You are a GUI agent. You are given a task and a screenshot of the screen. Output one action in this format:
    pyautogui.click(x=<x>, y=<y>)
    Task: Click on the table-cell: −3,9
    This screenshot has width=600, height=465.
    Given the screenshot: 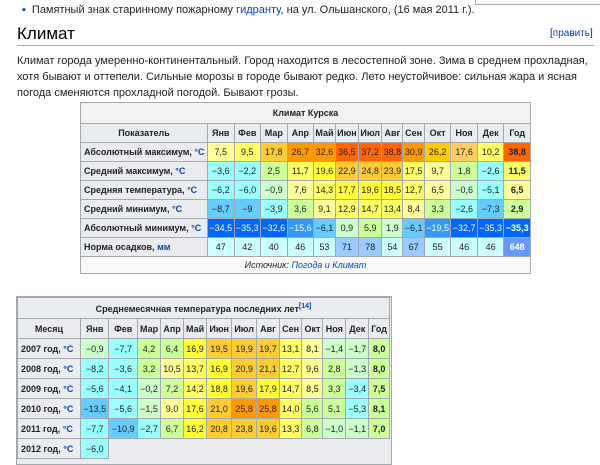 What is the action you would take?
    pyautogui.click(x=274, y=209)
    